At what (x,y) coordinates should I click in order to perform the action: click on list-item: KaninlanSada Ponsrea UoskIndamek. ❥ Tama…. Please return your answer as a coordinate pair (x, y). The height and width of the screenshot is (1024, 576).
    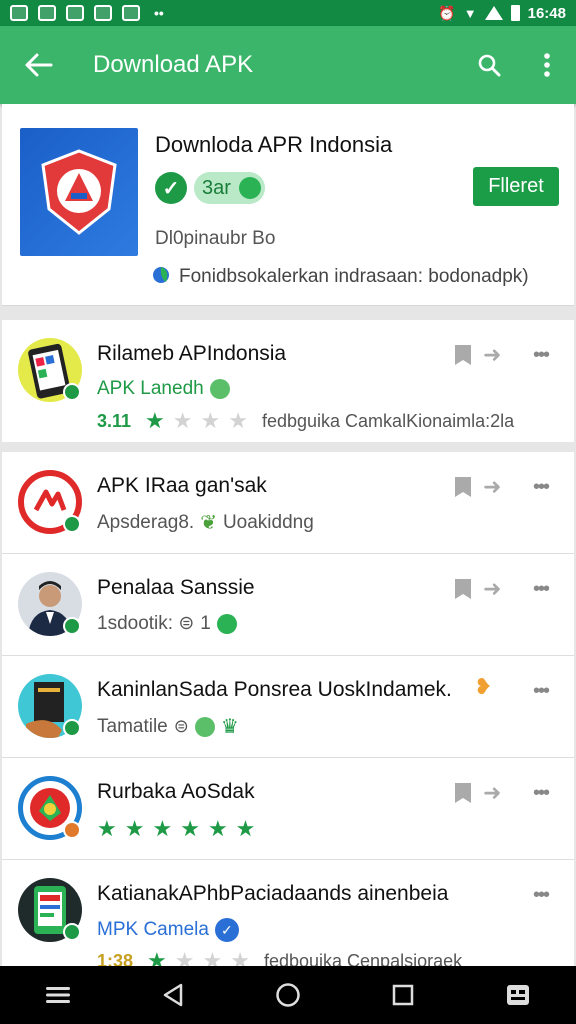
    Looking at the image, I should click on (288, 707).